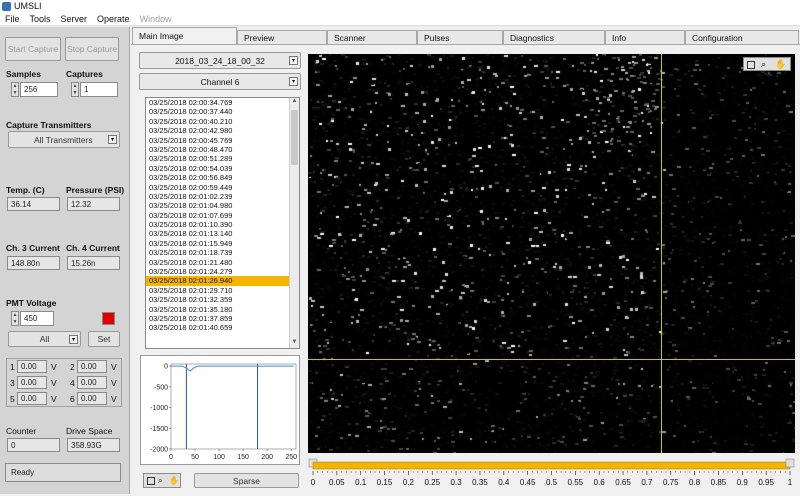 The height and width of the screenshot is (496, 800). What do you see at coordinates (108, 318) in the screenshot?
I see `pmt-stop-indicator` at bounding box center [108, 318].